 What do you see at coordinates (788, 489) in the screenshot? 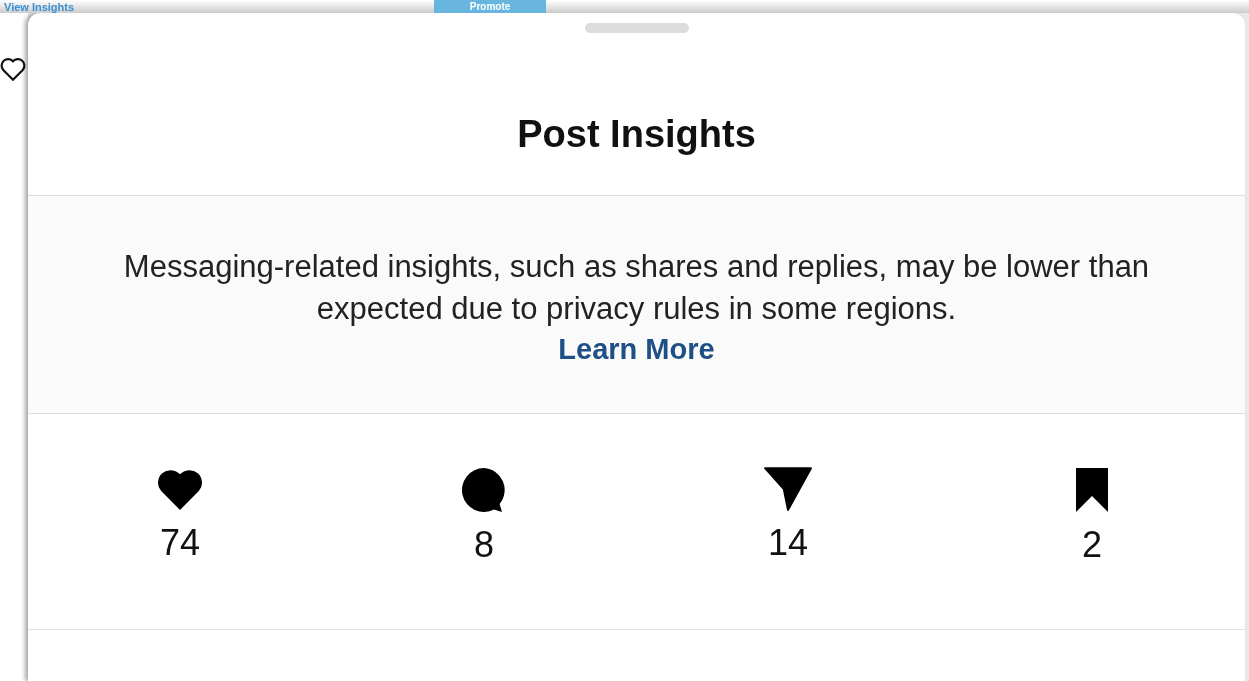
I see `paper-plane-icon` at bounding box center [788, 489].